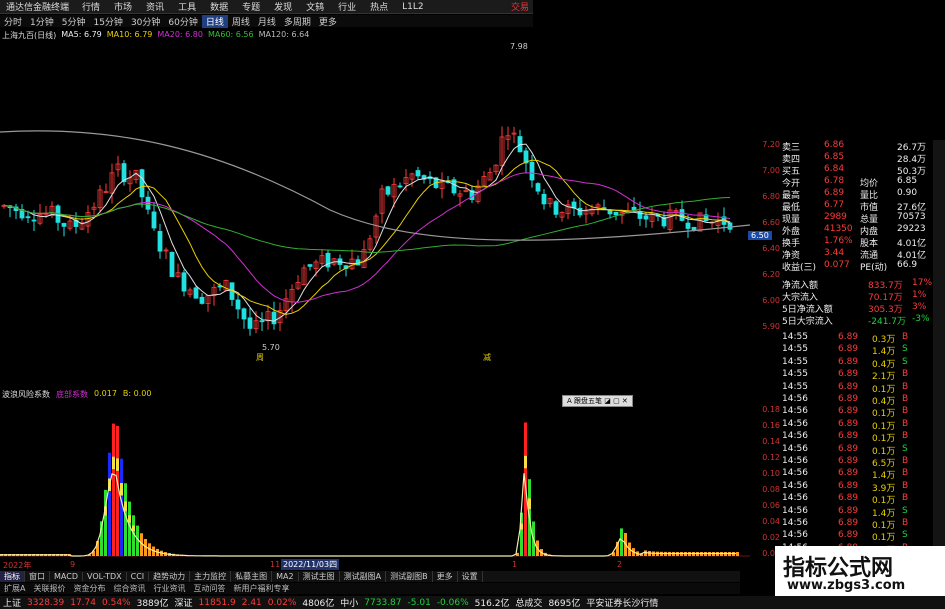  What do you see at coordinates (834, 253) in the screenshot?
I see `quote-value: 3.44` at bounding box center [834, 253].